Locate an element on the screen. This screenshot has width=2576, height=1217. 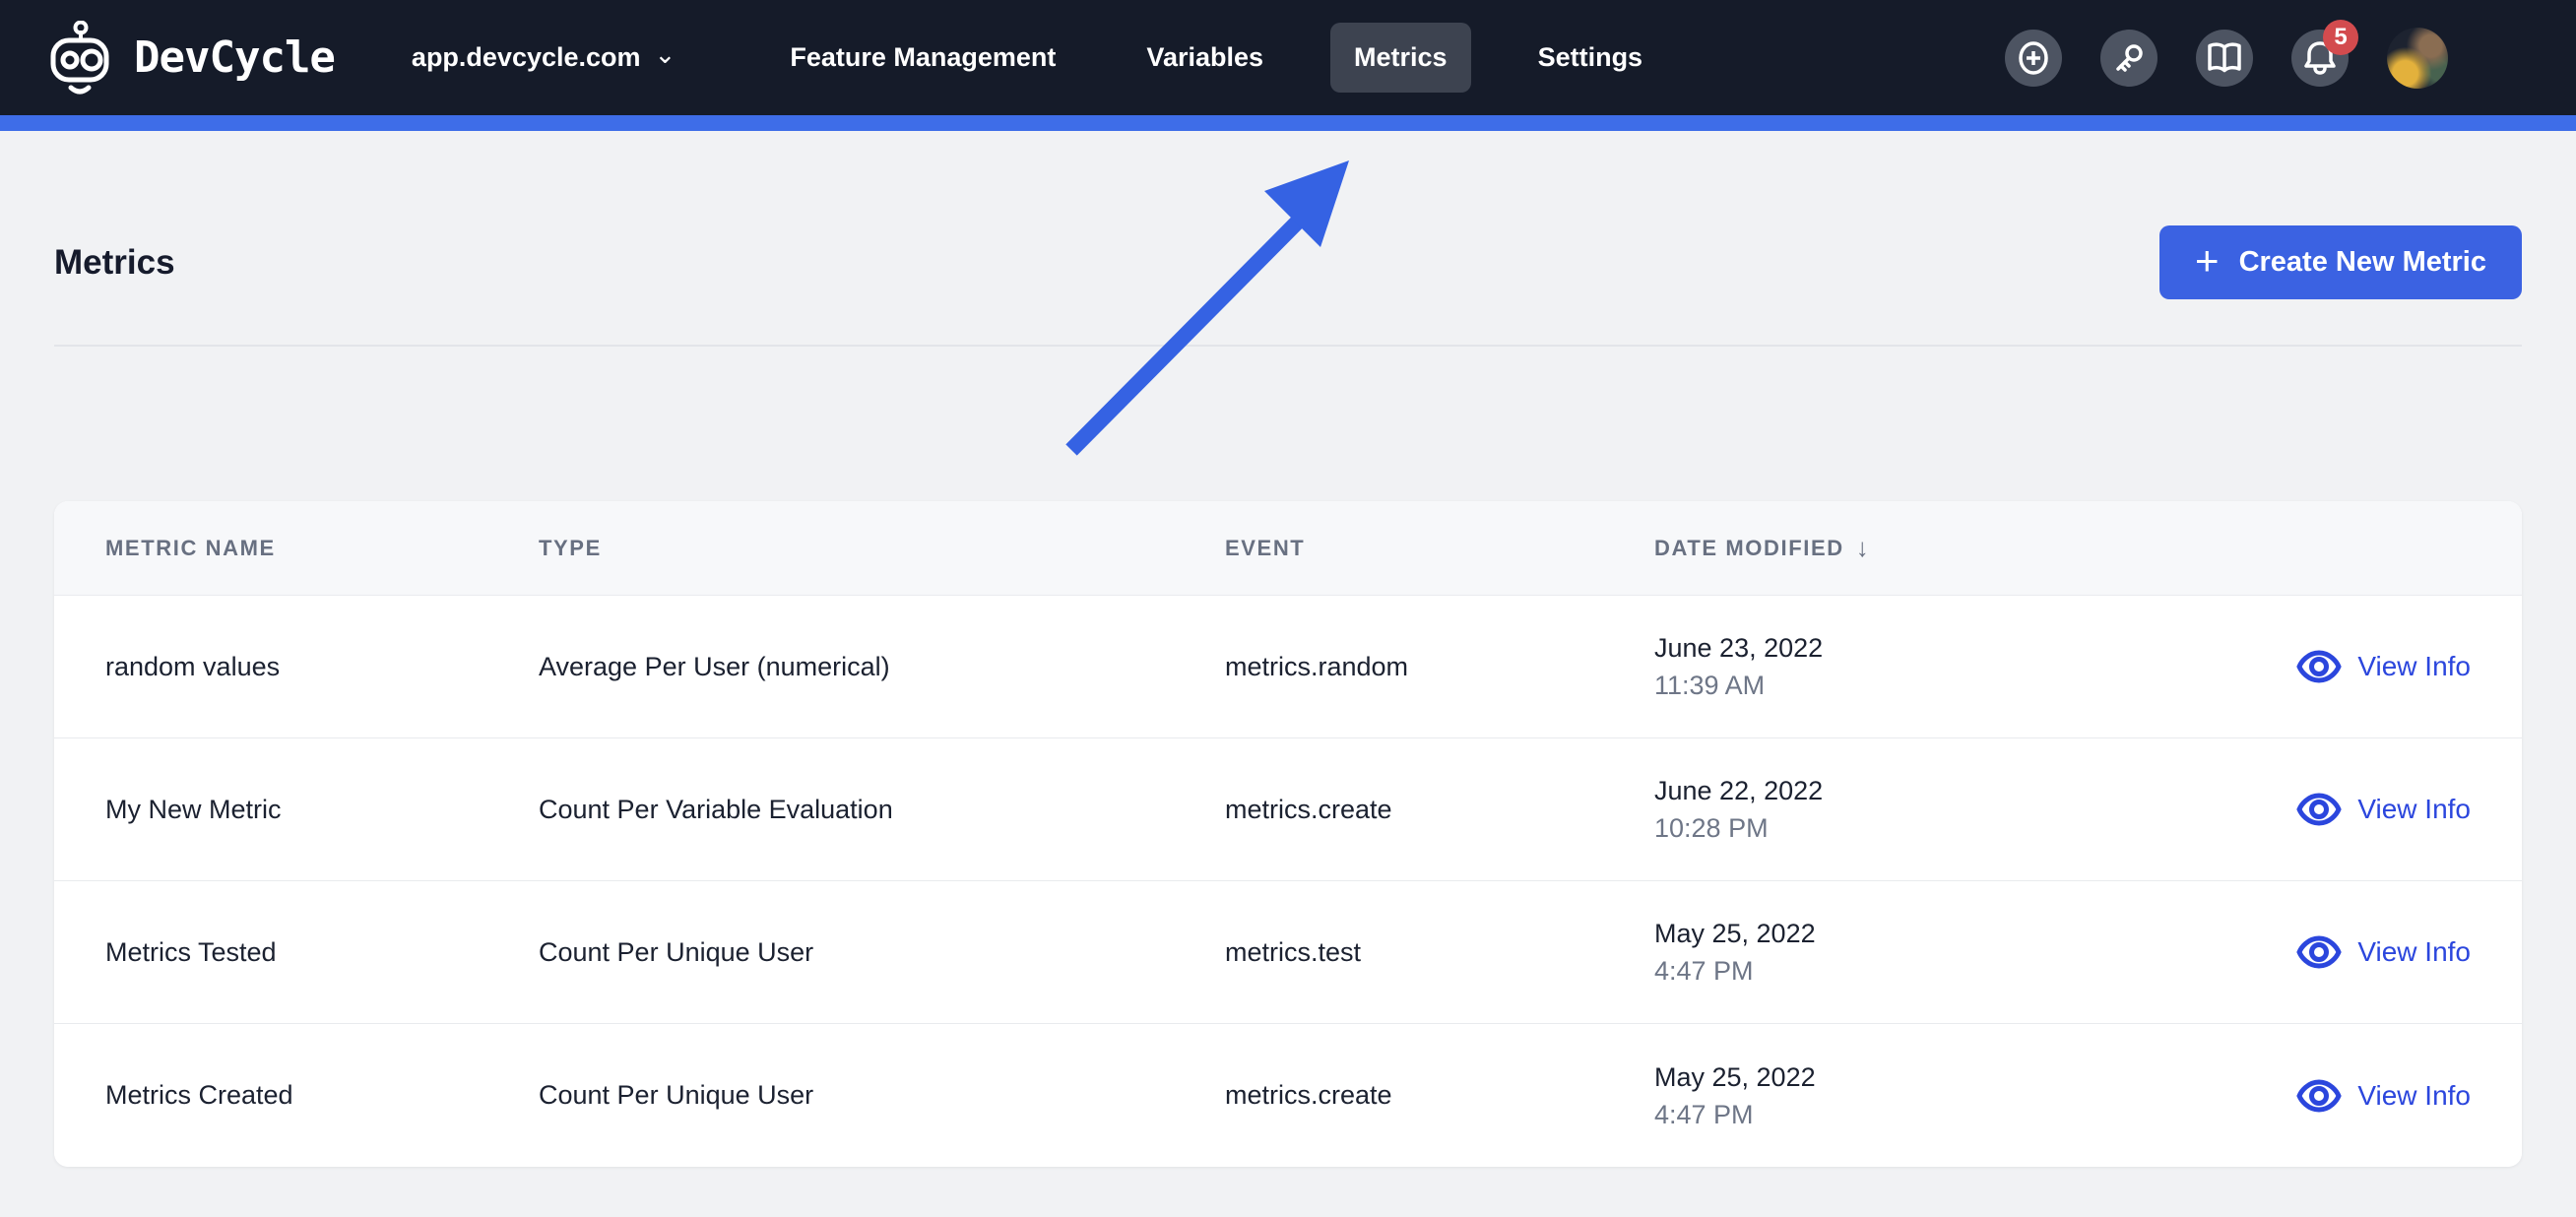
accent-bar is located at coordinates (1288, 123).